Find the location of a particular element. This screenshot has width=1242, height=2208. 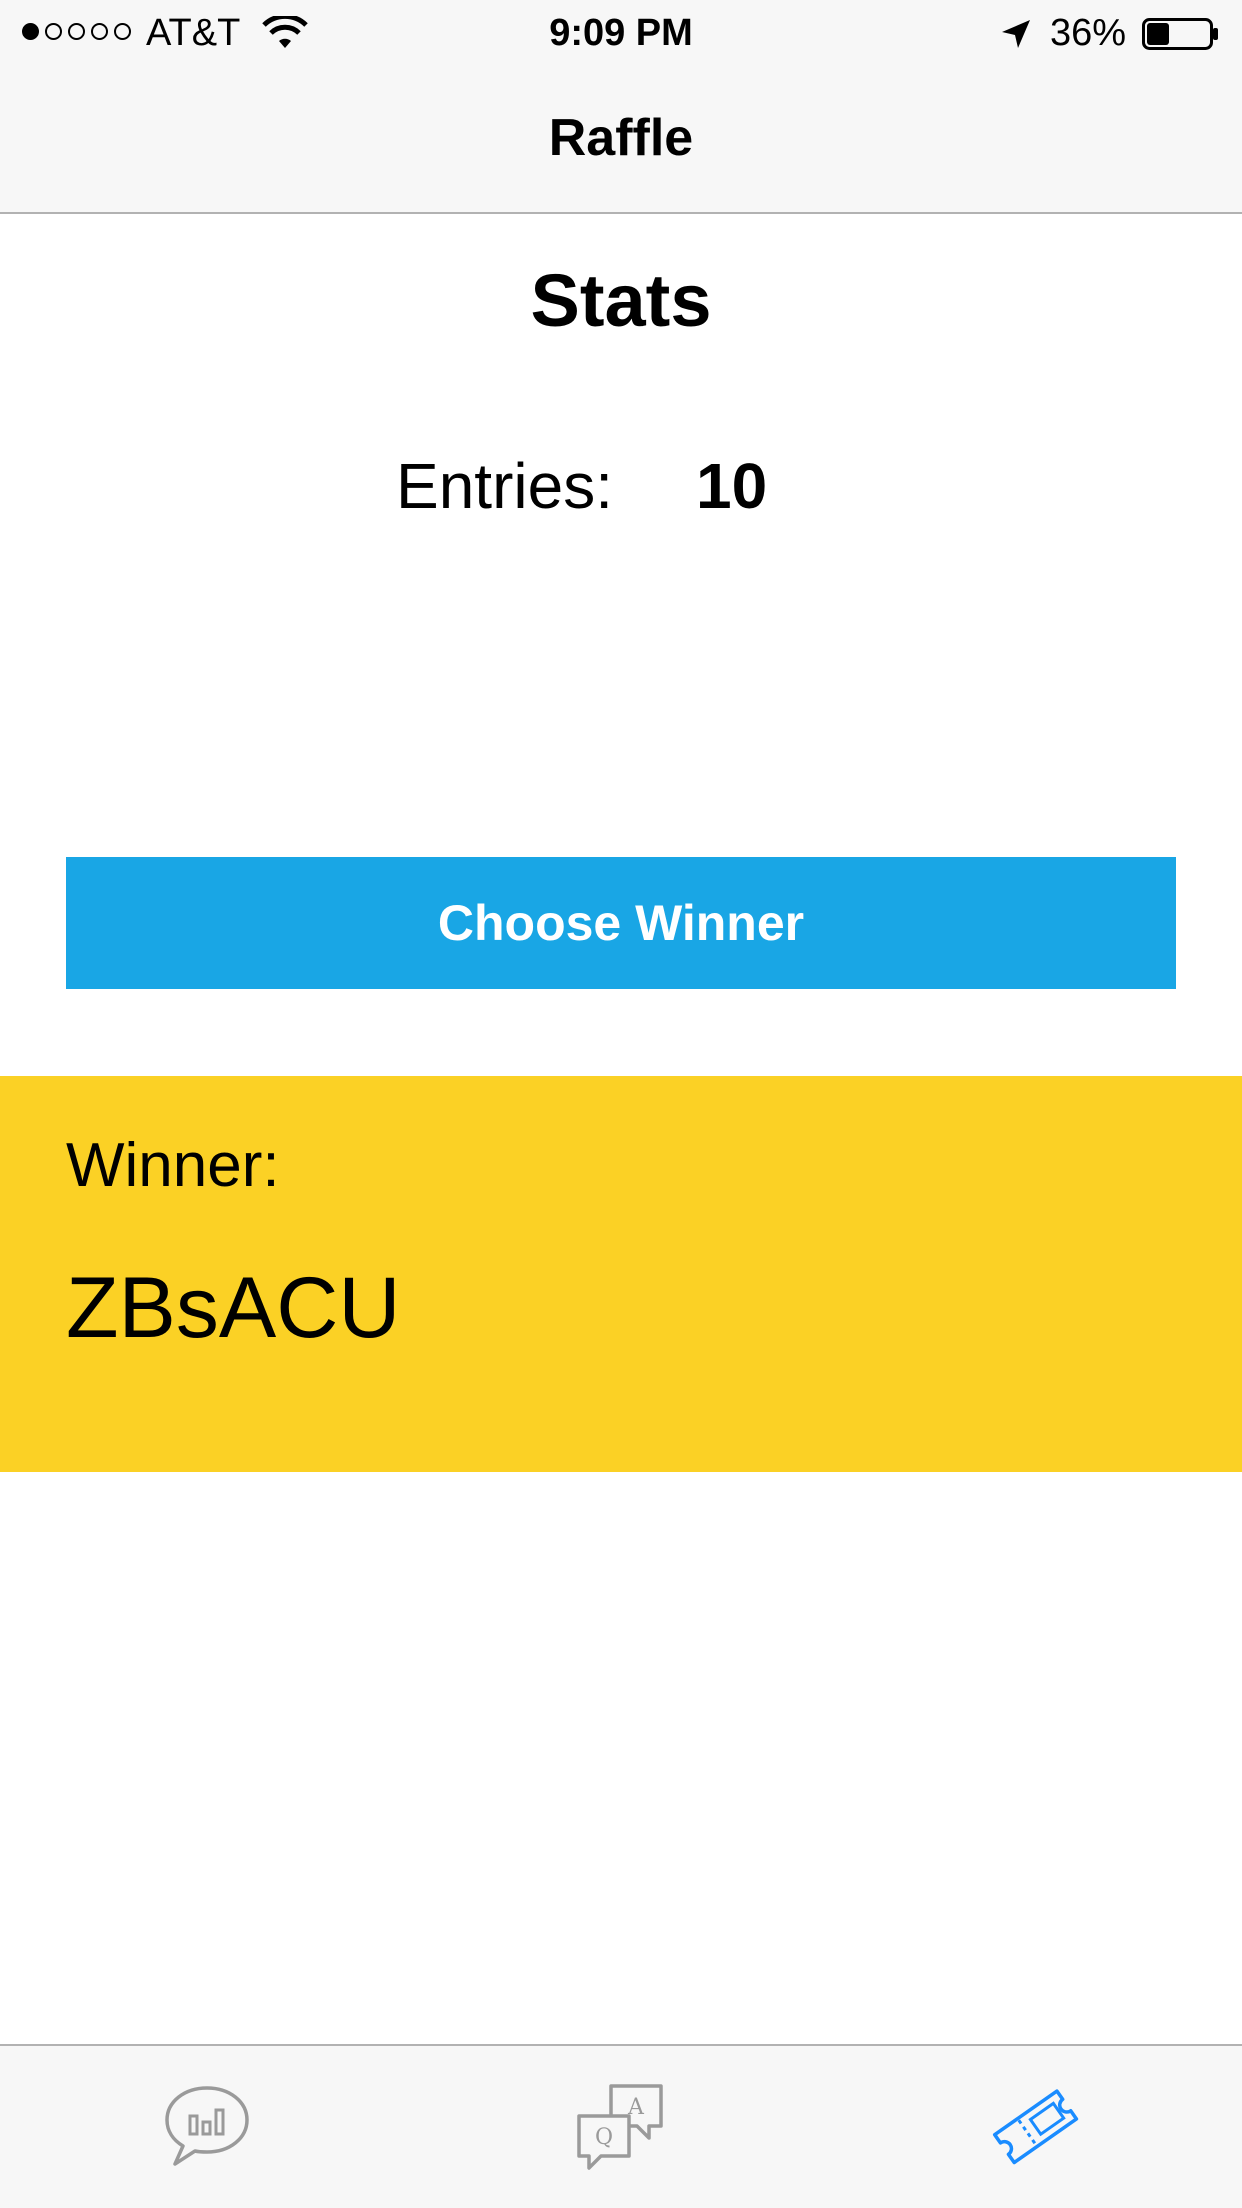

battery-percent: 36% is located at coordinates (1088, 33).